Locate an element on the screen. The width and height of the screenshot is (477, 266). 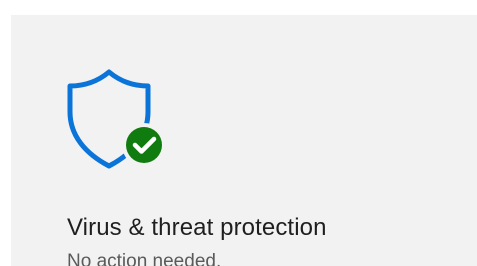
tile-title: Virus & threat protection is located at coordinates (197, 227).